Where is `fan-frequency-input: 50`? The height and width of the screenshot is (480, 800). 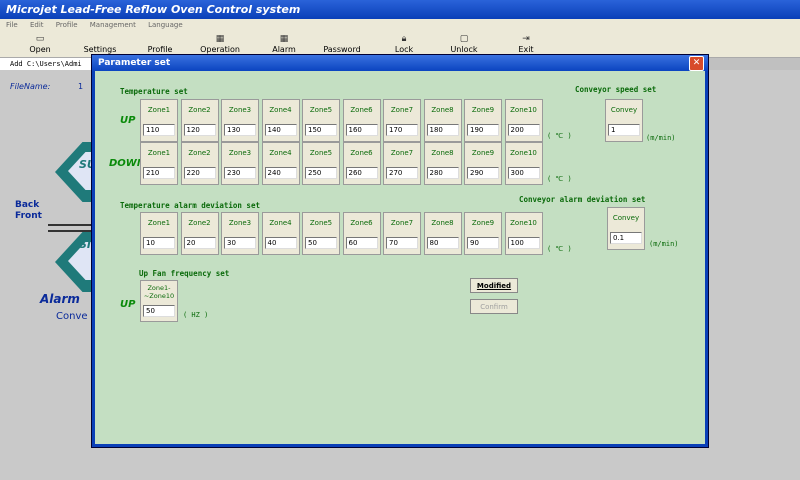 fan-frequency-input: 50 is located at coordinates (159, 311).